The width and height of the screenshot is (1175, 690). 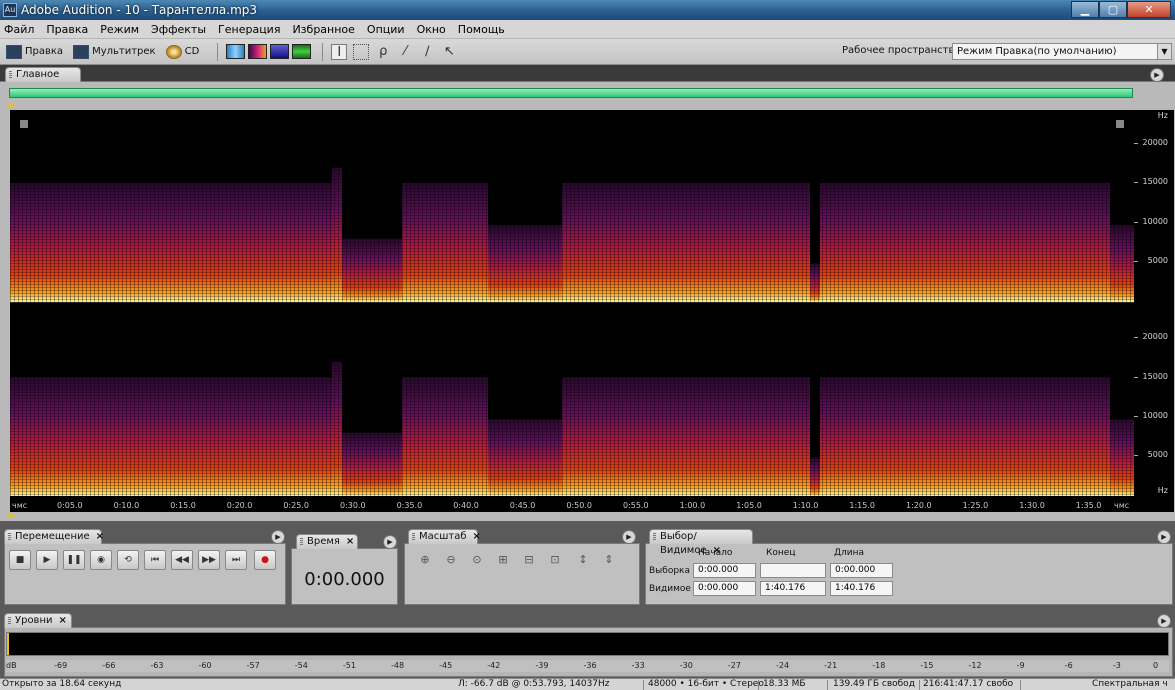 I want to click on scrub-tool-icon: ↖, so click(x=449, y=52).